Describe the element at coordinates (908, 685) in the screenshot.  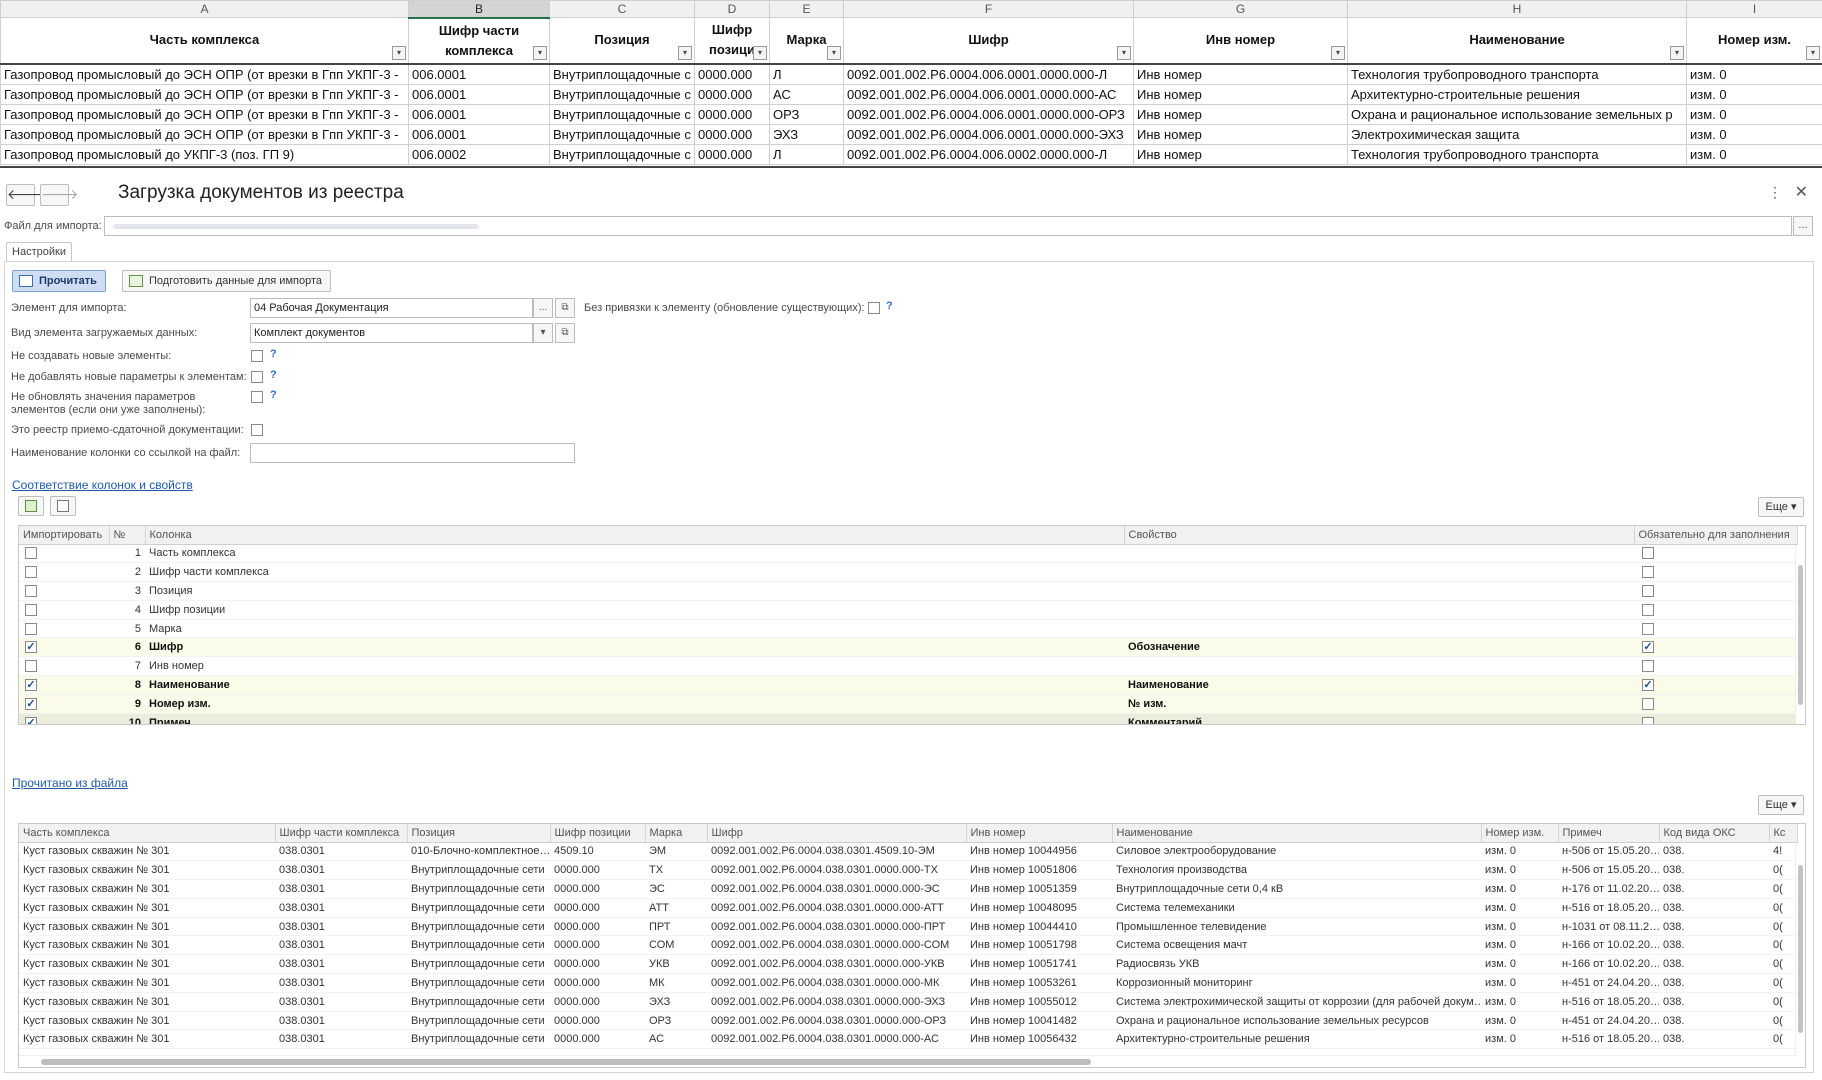
I see `mapping-row: ✓ 8 Наименование Наименование ✓` at that location.